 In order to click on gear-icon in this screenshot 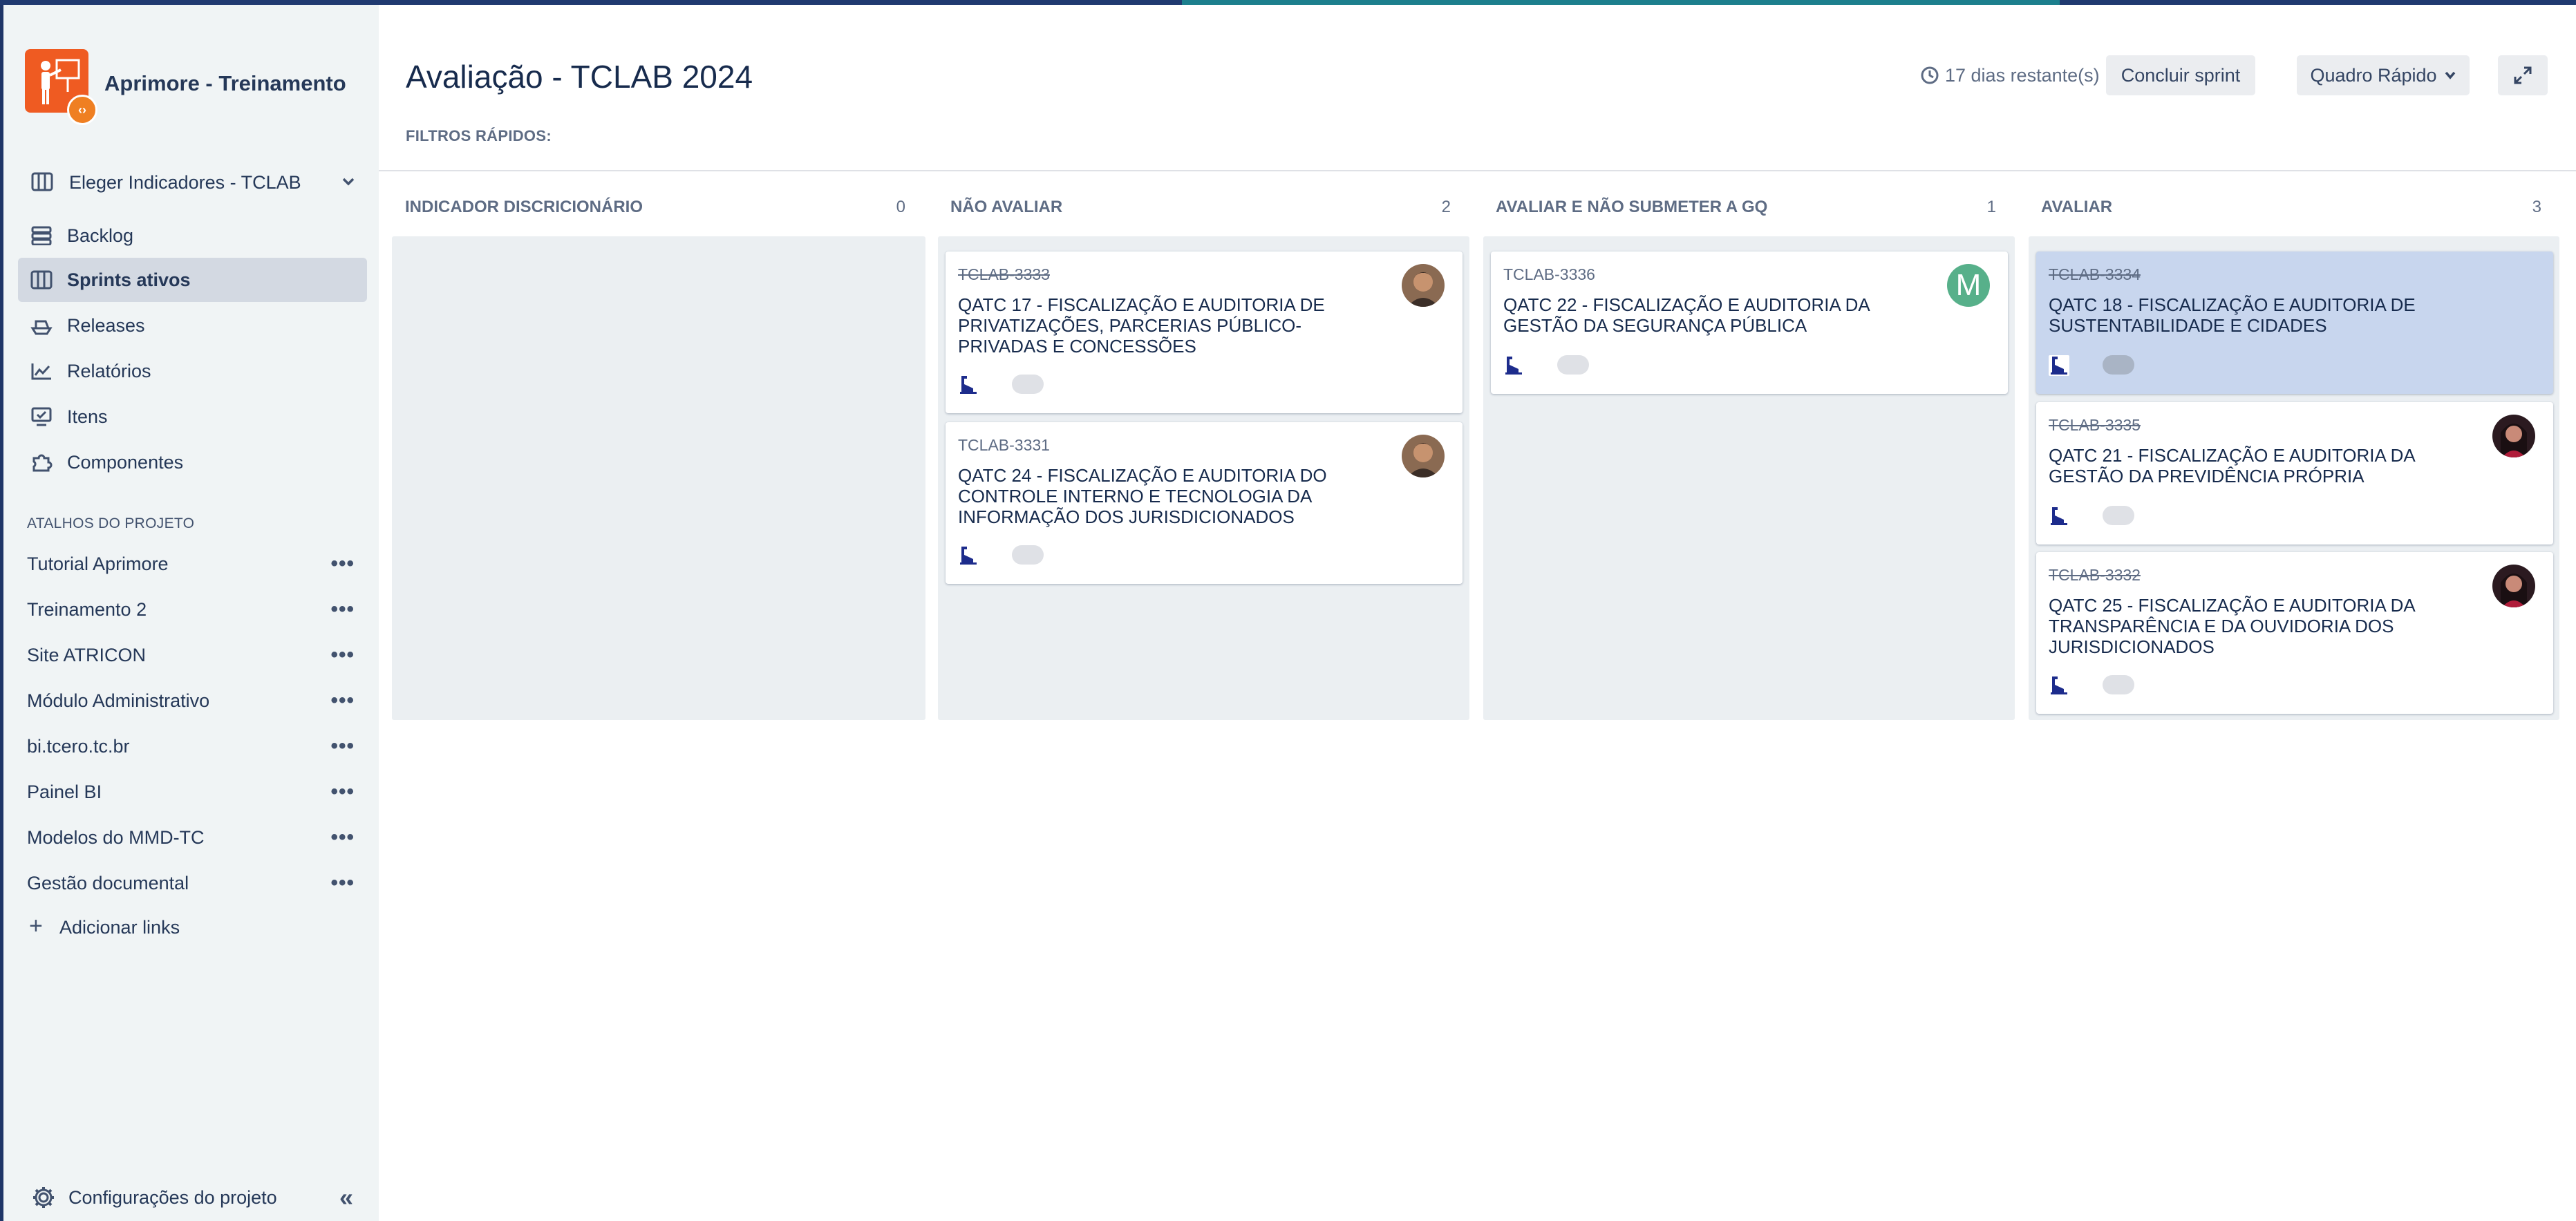, I will do `click(43, 1197)`.